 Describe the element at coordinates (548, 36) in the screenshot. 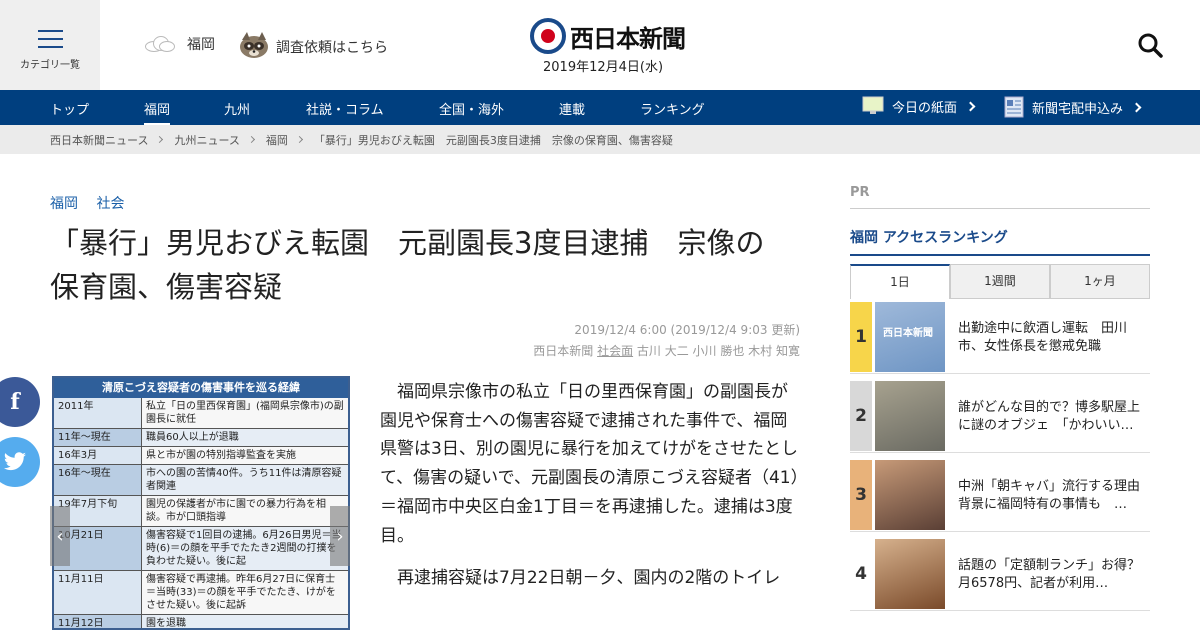

I see `logo-mark-icon` at that location.